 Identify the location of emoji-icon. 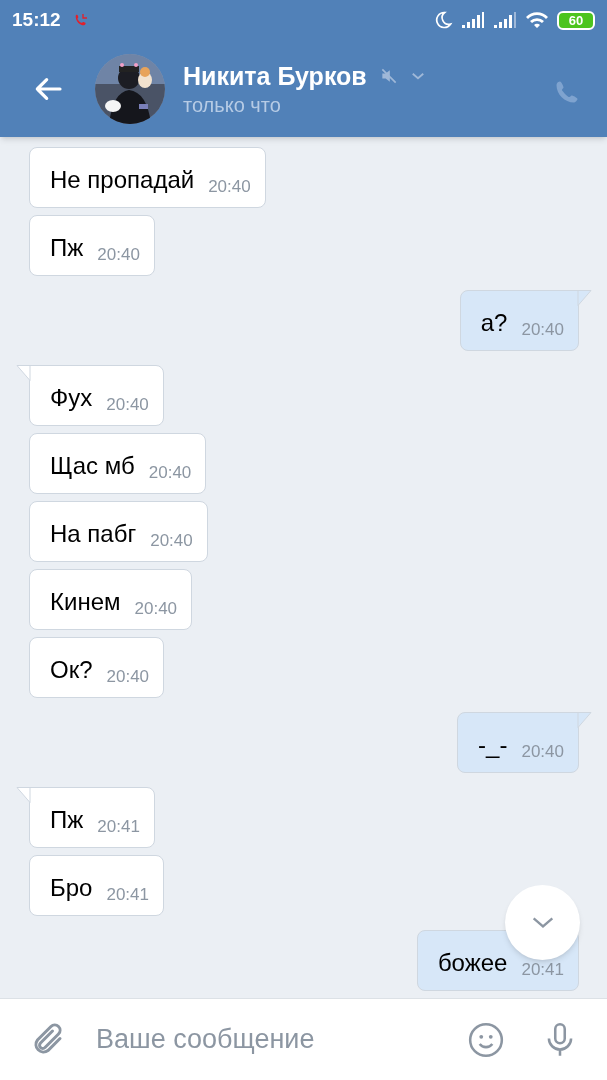
(486, 1039).